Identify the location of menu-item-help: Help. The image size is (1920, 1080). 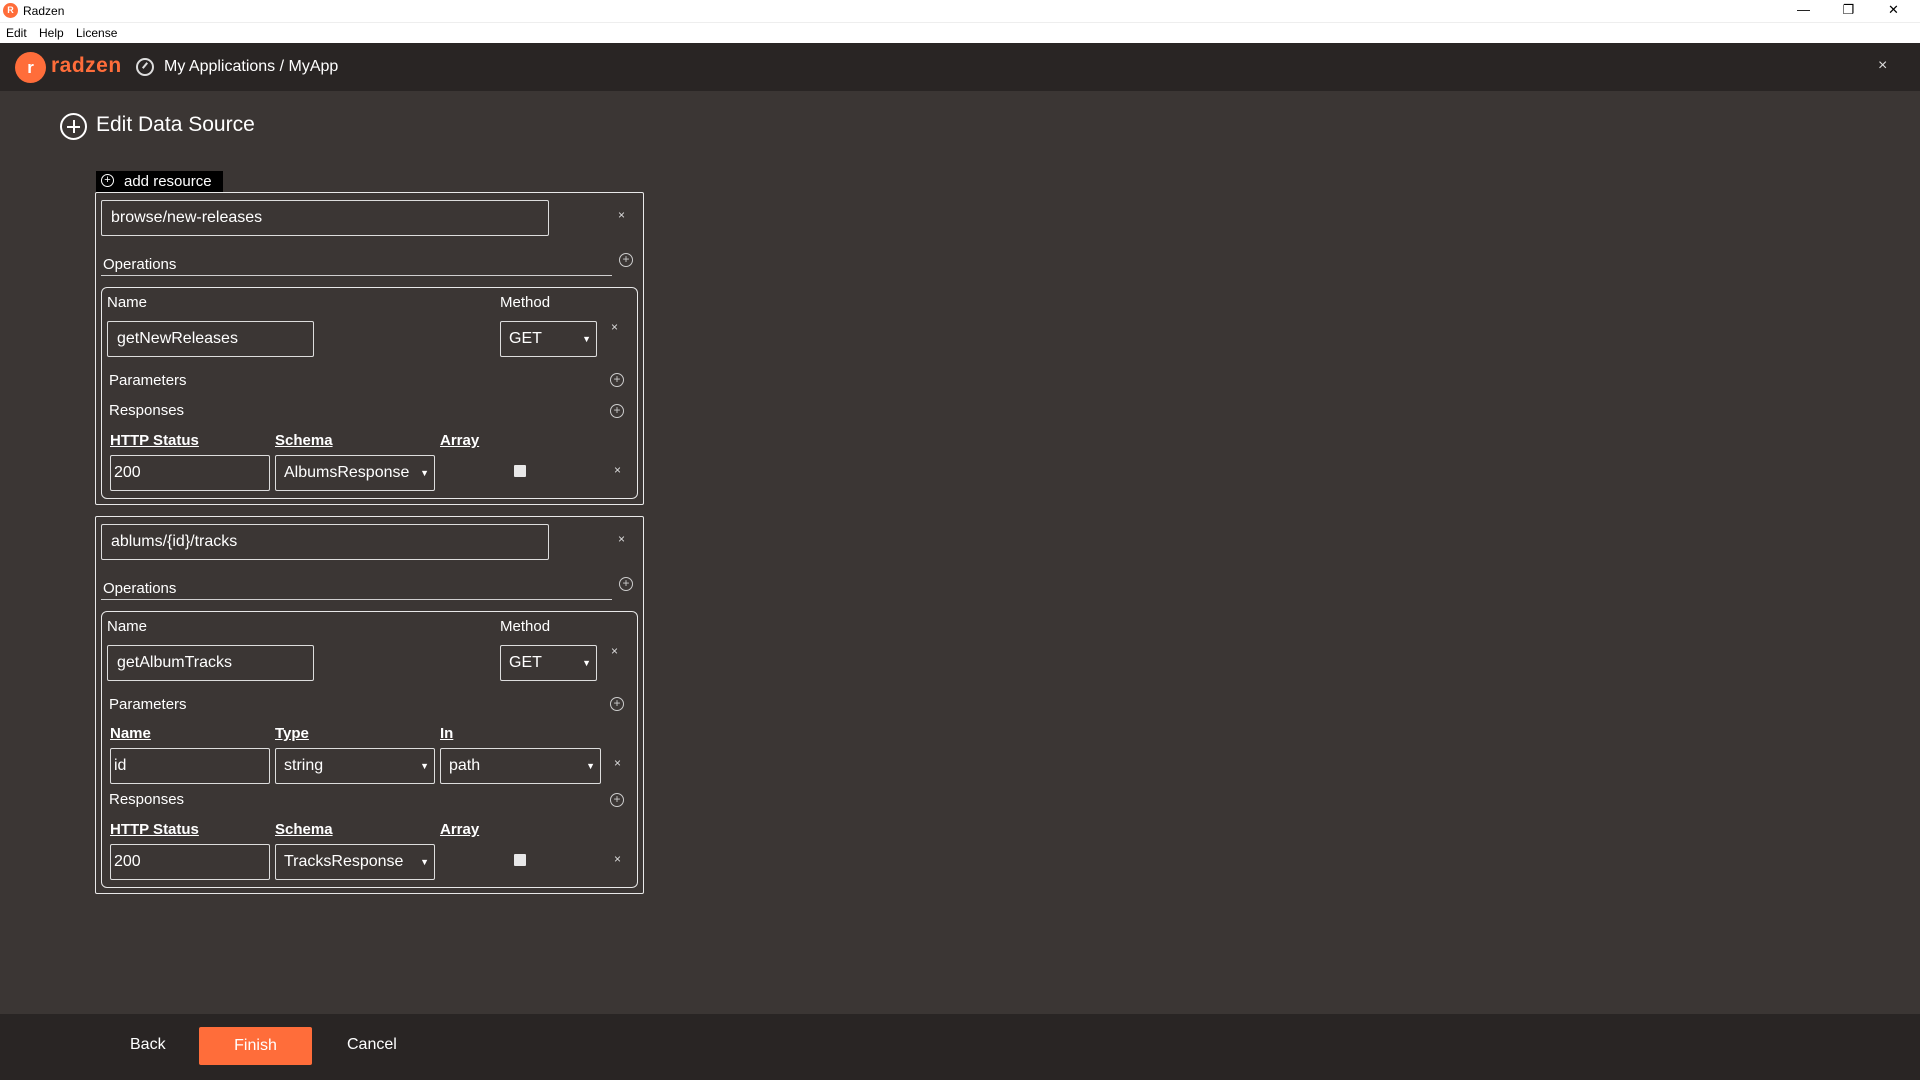
(51, 33).